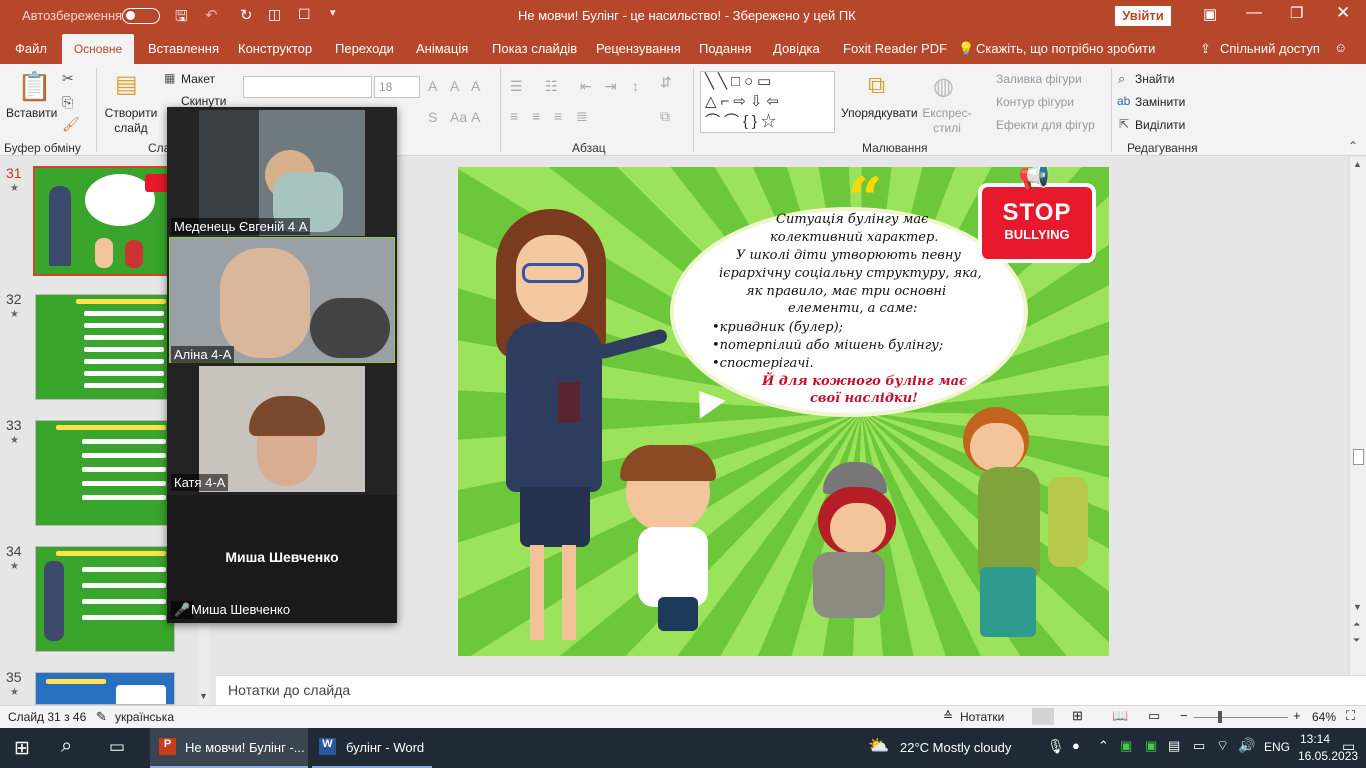 The height and width of the screenshot is (768, 1366). Describe the element at coordinates (1350, 716) in the screenshot. I see `fit-slide-icon: ⛶` at that location.